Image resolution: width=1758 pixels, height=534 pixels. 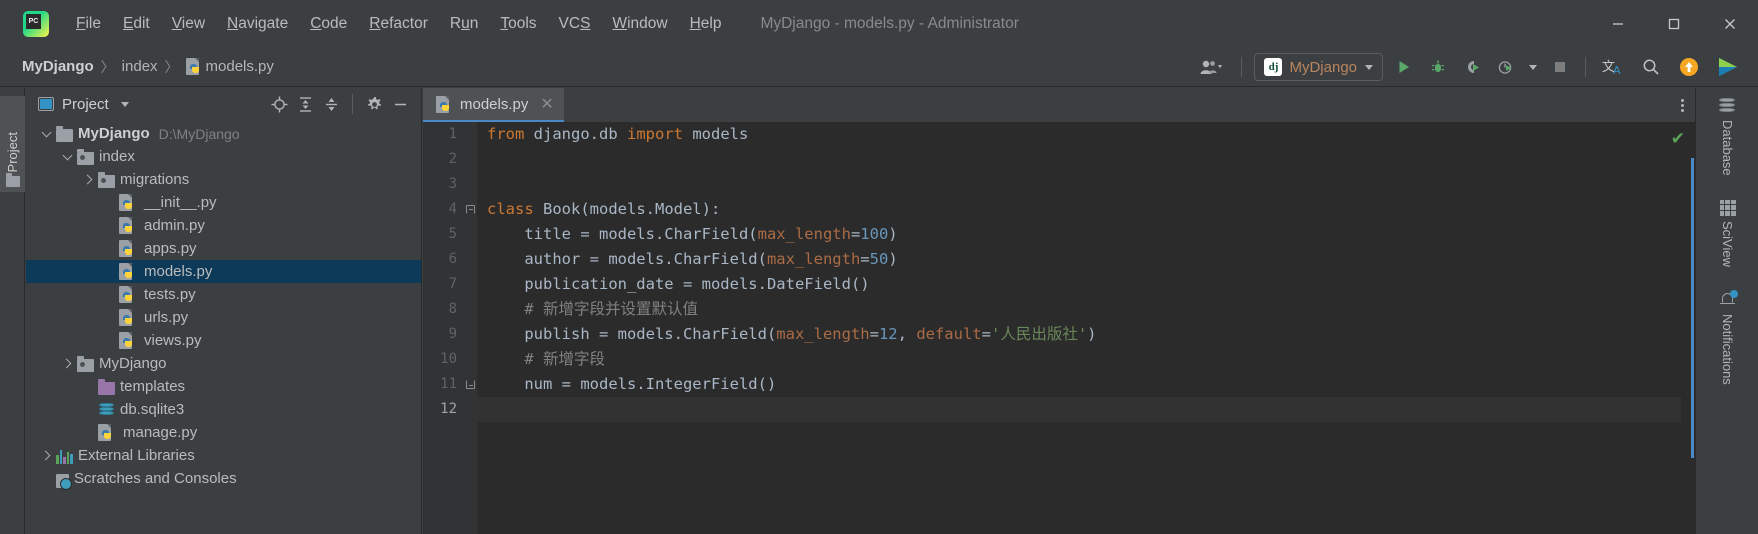 What do you see at coordinates (223, 432) in the screenshot?
I see `tree-node: manage.py` at bounding box center [223, 432].